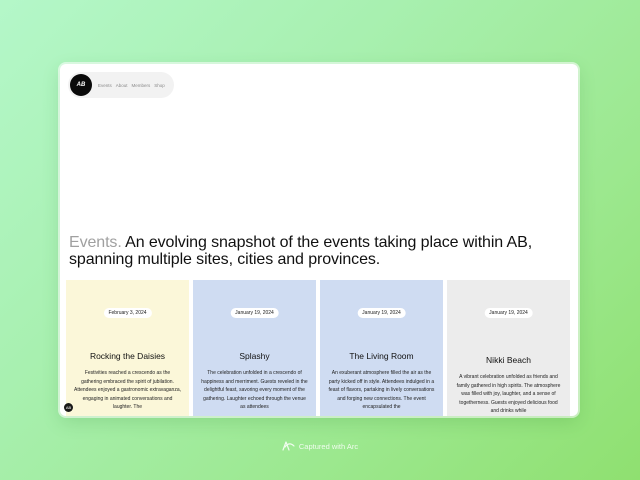 This screenshot has height=480, width=640. I want to click on event-date: February 3, 2024, so click(127, 313).